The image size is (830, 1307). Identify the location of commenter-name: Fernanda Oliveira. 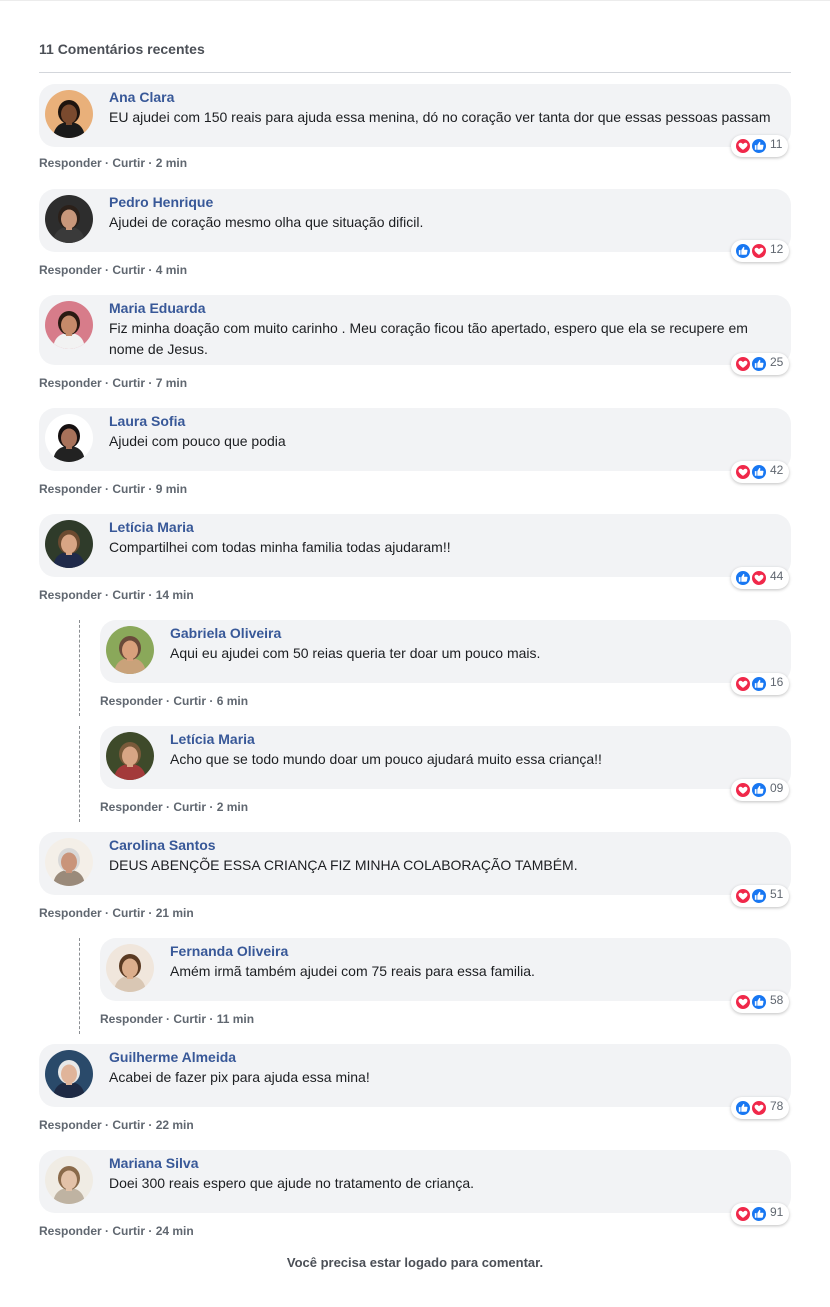
(229, 951).